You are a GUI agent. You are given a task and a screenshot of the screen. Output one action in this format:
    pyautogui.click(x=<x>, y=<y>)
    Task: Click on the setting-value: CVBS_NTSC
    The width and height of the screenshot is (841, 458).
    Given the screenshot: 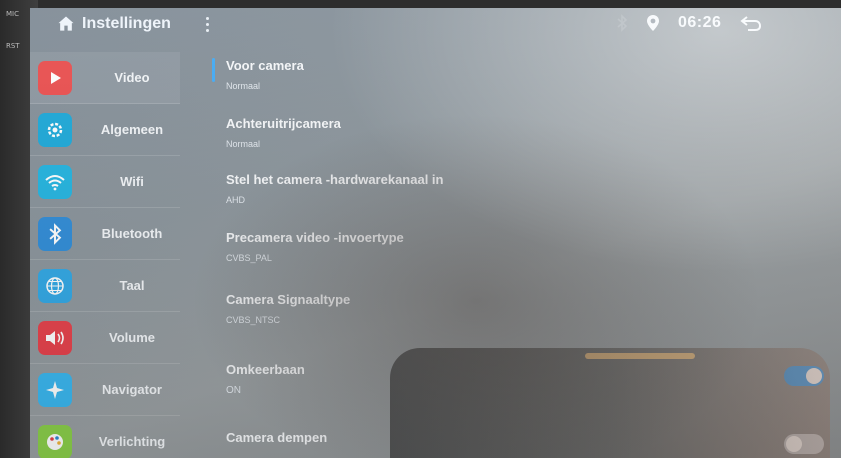 What is the action you would take?
    pyautogui.click(x=253, y=320)
    